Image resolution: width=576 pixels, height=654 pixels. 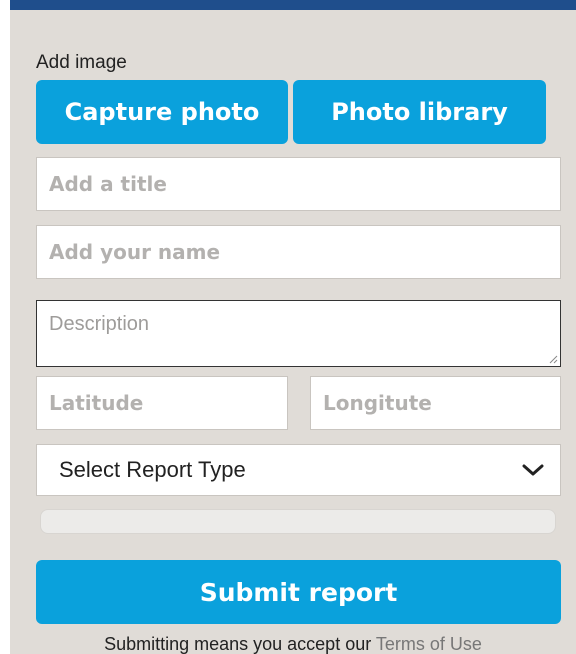 What do you see at coordinates (298, 184) in the screenshot?
I see `title-input` at bounding box center [298, 184].